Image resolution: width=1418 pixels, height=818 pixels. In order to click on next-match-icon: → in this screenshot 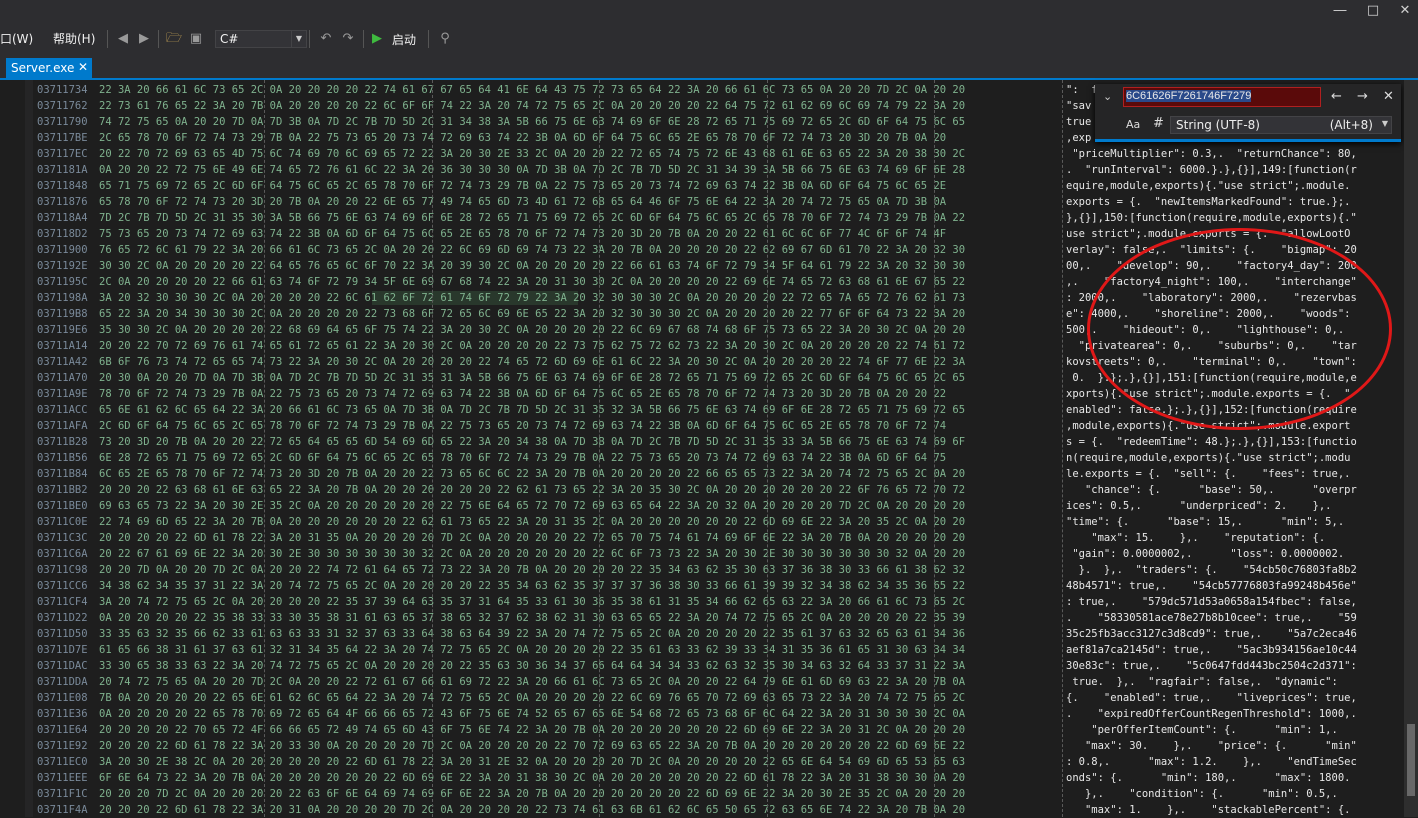, I will do `click(1362, 96)`.